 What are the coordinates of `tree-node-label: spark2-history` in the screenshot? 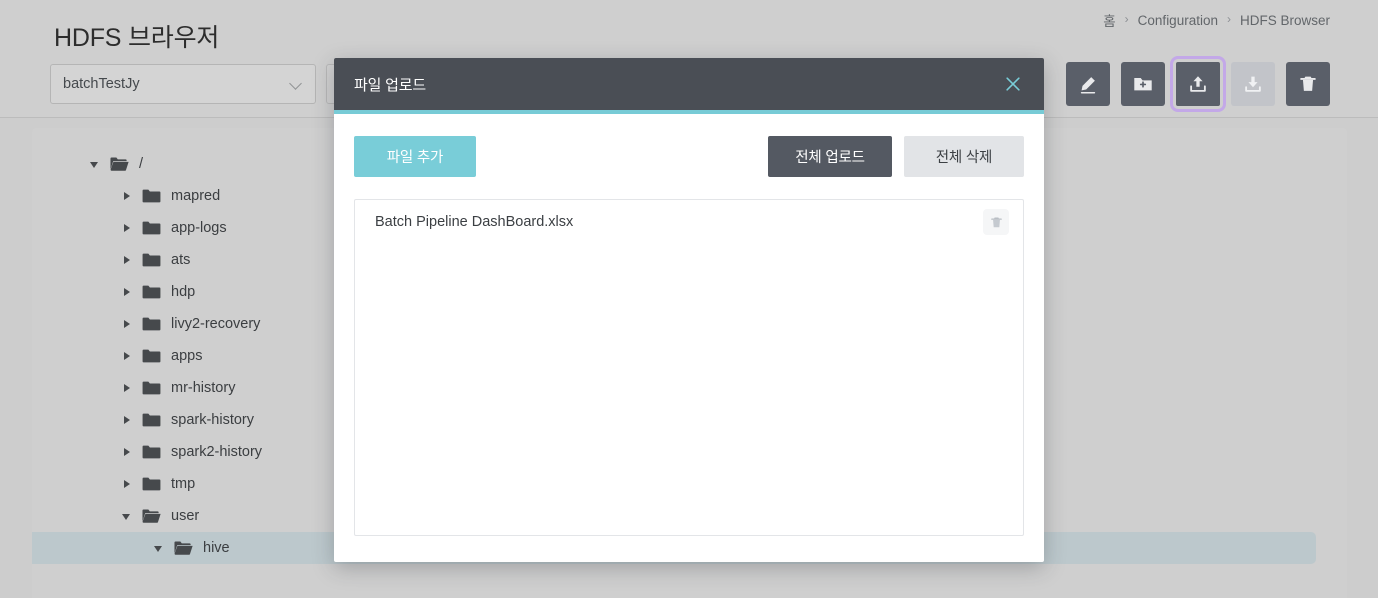 It's located at (217, 452).